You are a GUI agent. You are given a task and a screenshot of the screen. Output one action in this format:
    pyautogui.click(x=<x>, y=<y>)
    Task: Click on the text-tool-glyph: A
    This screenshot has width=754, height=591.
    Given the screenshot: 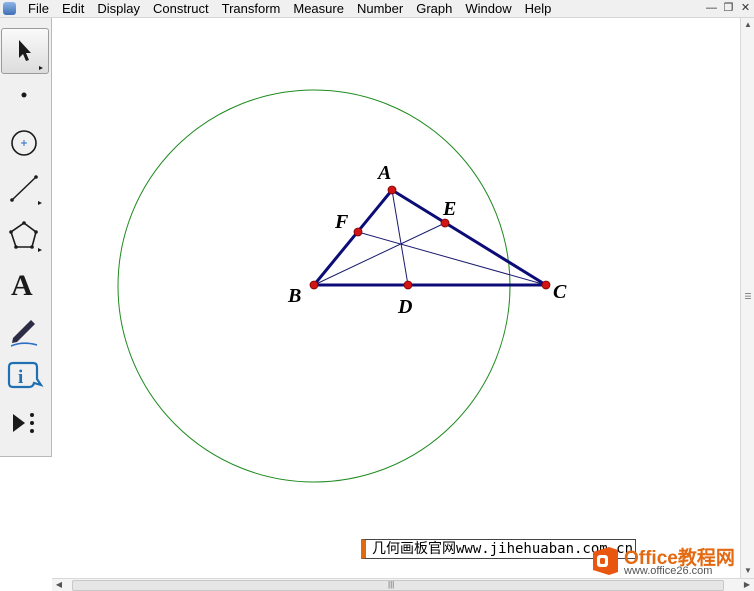 What is the action you would take?
    pyautogui.click(x=22, y=285)
    